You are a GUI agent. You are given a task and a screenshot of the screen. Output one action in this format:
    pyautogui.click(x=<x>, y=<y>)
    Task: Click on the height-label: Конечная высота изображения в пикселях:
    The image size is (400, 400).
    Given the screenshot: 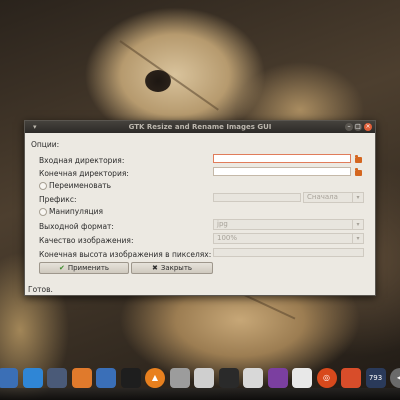 What is the action you would take?
    pyautogui.click(x=125, y=254)
    